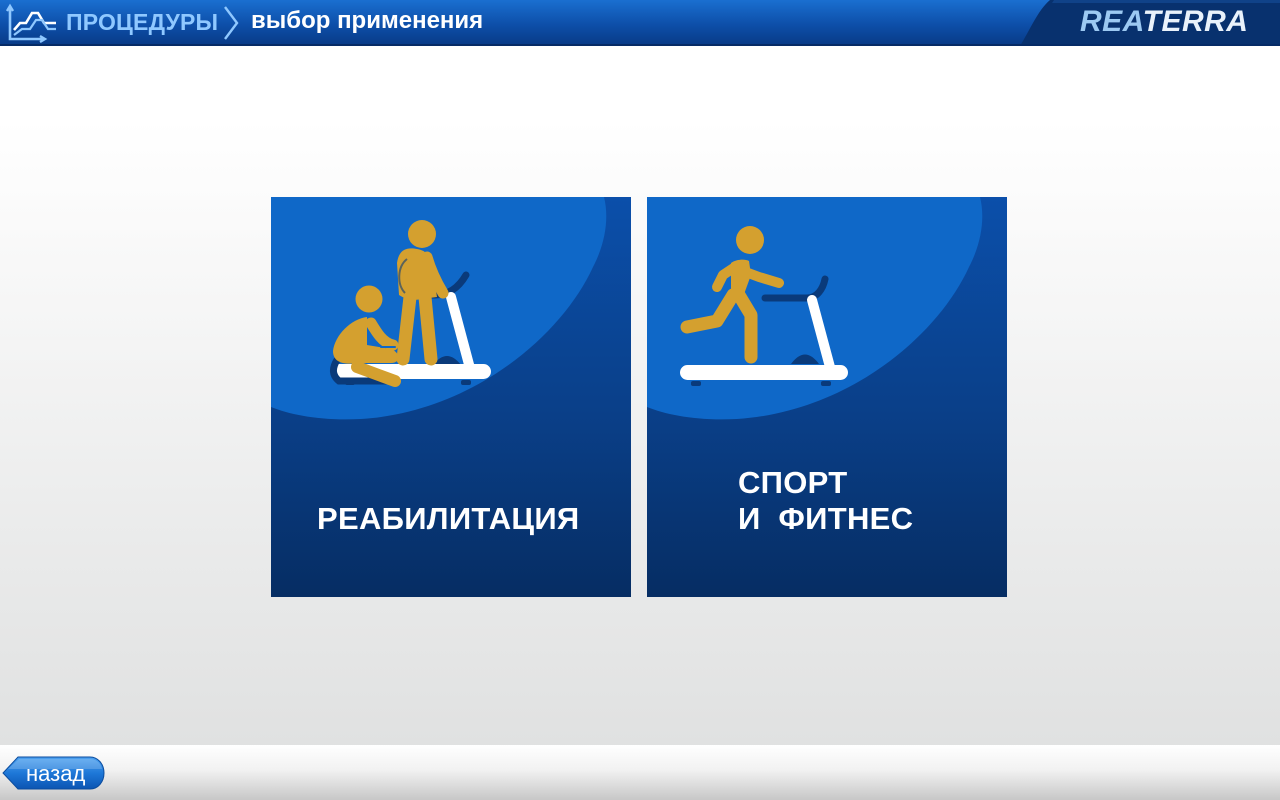 This screenshot has height=800, width=1280. I want to click on brand-logo: REATERRA, so click(1164, 22).